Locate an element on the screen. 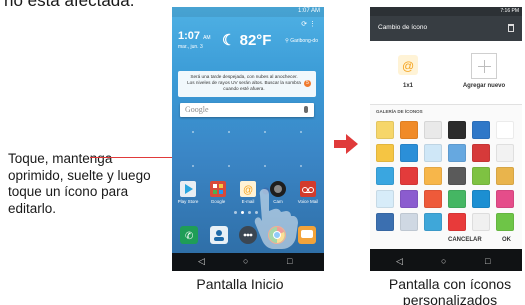 Image resolution: width=525 pixels, height=305 pixels. status-bar: 1:07 AM is located at coordinates (248, 12).